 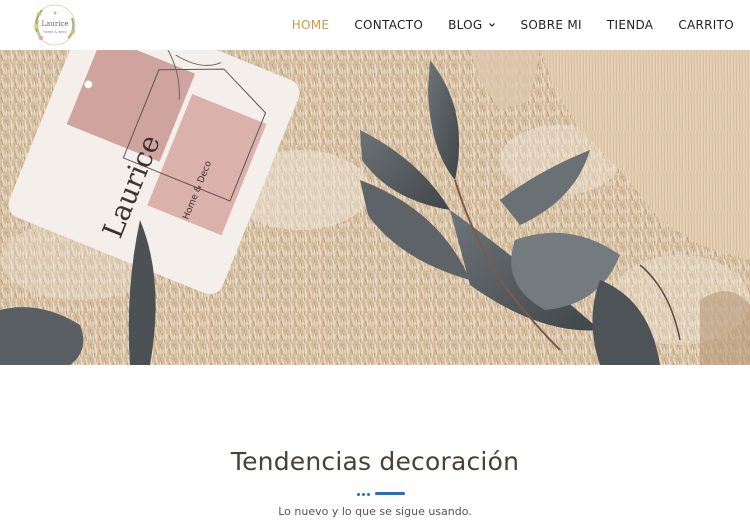 I want to click on nav-tienda-label: TIENDA, so click(x=630, y=25).